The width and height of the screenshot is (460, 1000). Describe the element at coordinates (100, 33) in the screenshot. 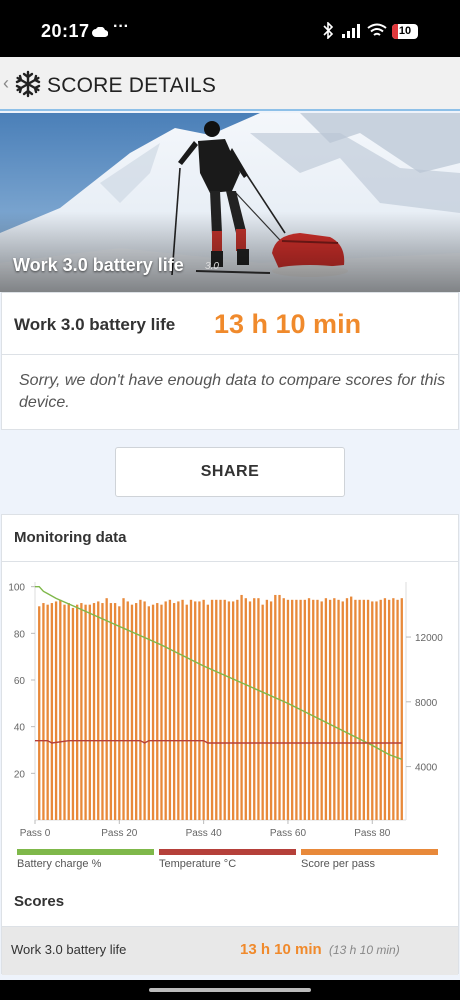

I see `cloud-icon` at that location.